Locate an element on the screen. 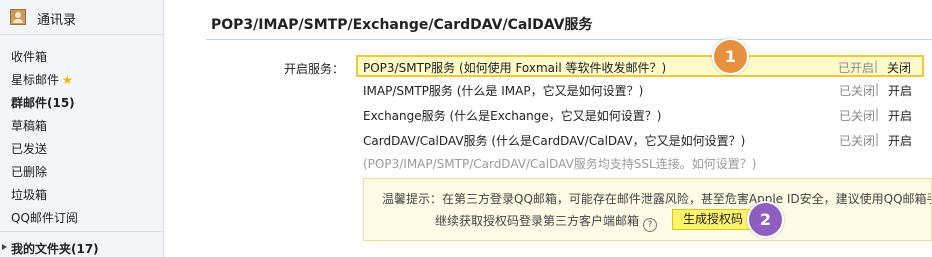 This screenshot has height=257, width=932. page-title: POP3/IMAP/SMTP/Exchange/CardDAV/CalDAV服务 is located at coordinates (402, 25).